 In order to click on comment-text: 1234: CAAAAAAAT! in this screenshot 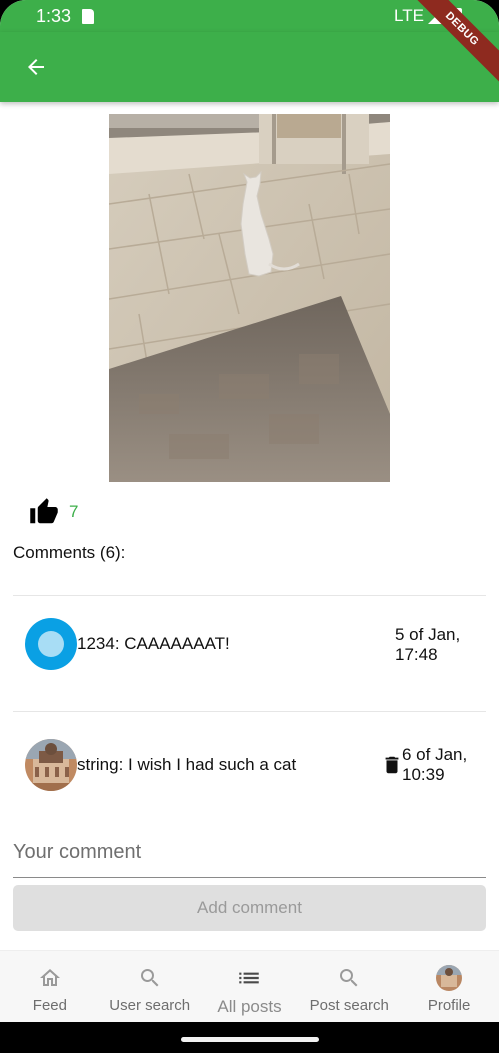, I will do `click(153, 643)`.